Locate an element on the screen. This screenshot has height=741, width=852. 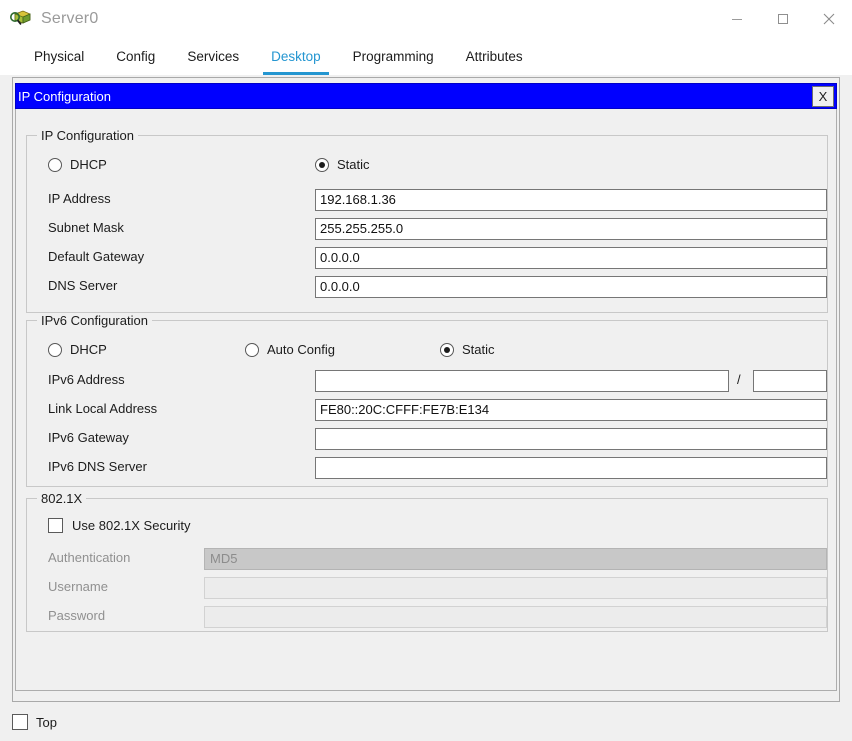
ipv6-autoconfig-radio: Auto Config is located at coordinates (290, 349).